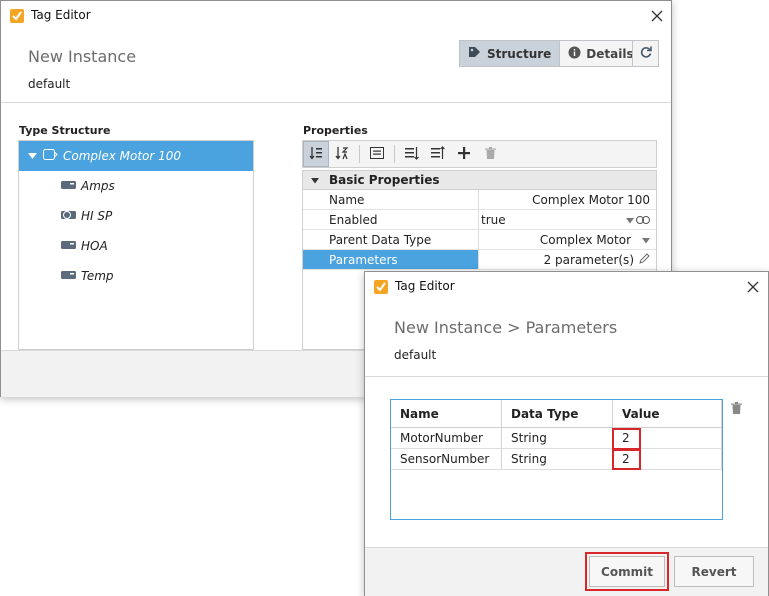 The width and height of the screenshot is (769, 596). I want to click on collapse-all-icon, so click(438, 154).